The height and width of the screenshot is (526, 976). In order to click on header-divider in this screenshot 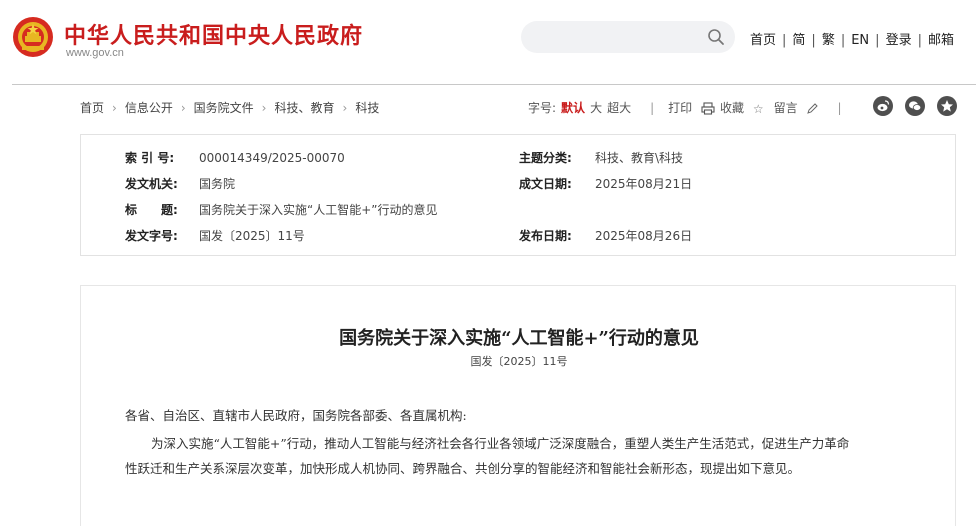, I will do `click(494, 84)`.